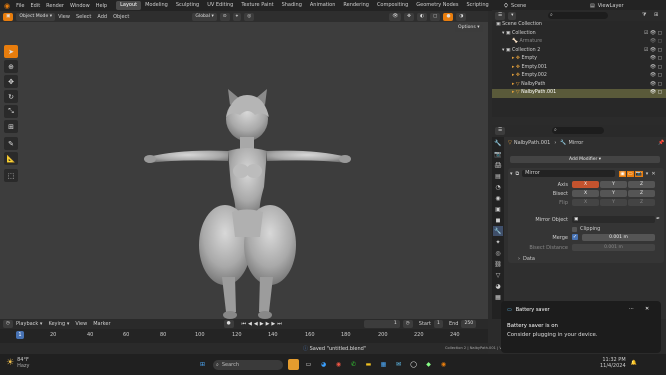  I want to click on material-tab-icon: ◕, so click(498, 286).